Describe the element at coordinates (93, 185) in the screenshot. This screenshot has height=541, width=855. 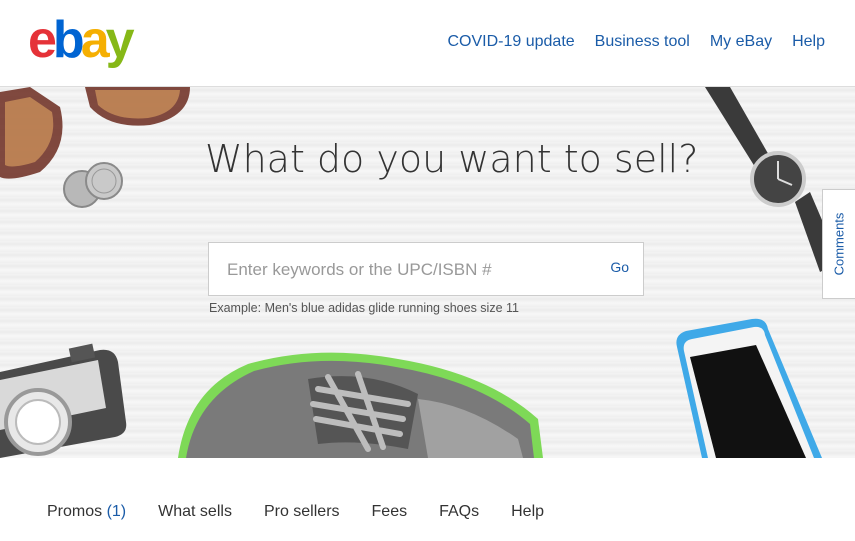
I see `coins-image` at that location.